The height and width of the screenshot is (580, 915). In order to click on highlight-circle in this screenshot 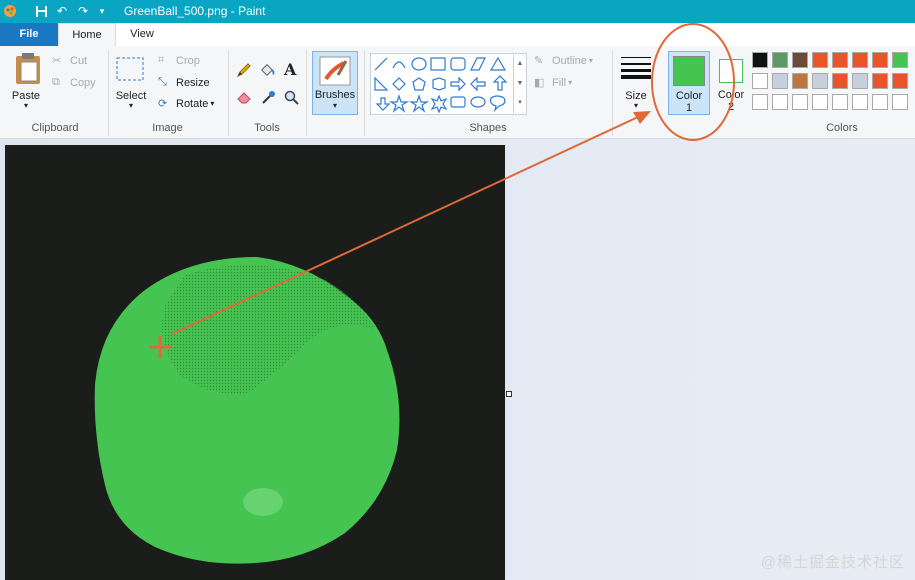, I will do `click(693, 82)`.